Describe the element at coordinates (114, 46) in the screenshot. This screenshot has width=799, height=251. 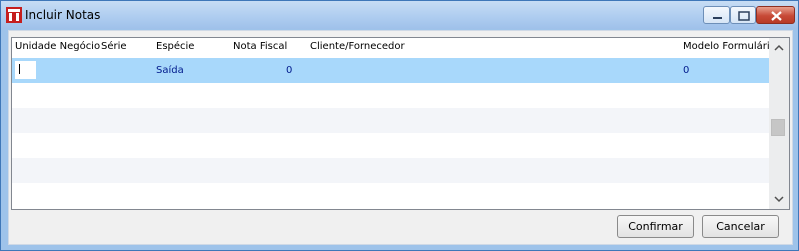
I see `column-header-serie: Série` at that location.